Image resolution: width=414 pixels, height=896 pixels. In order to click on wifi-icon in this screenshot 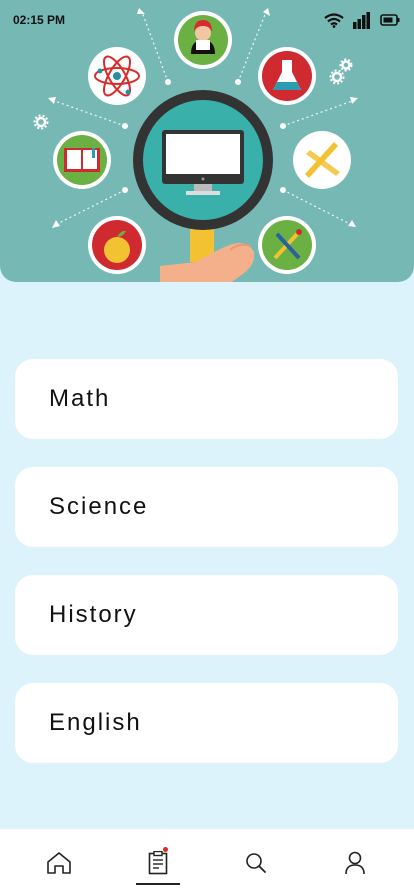, I will do `click(334, 20)`.